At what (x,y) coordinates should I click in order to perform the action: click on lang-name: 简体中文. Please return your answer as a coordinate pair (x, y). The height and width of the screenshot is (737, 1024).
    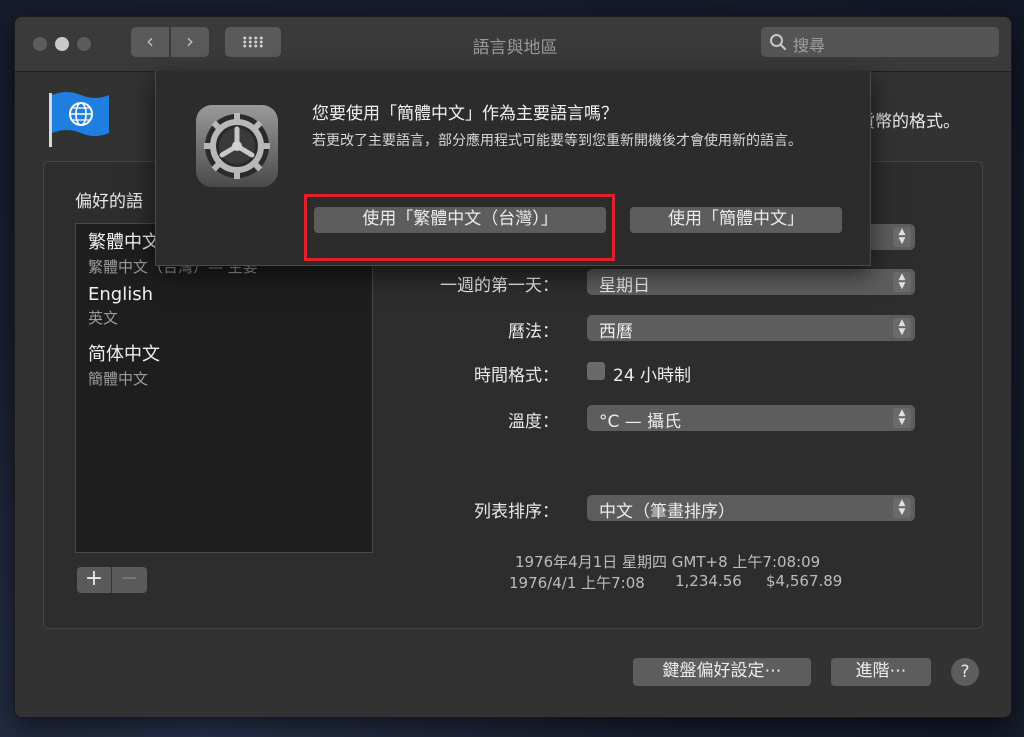
    Looking at the image, I should click on (124, 354).